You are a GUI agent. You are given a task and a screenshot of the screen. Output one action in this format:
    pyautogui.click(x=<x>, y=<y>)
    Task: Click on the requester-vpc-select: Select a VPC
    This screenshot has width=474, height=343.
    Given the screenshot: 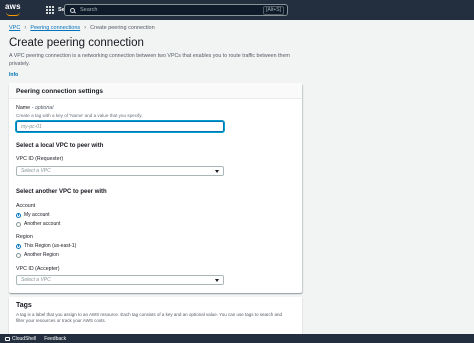 What is the action you would take?
    pyautogui.click(x=120, y=171)
    